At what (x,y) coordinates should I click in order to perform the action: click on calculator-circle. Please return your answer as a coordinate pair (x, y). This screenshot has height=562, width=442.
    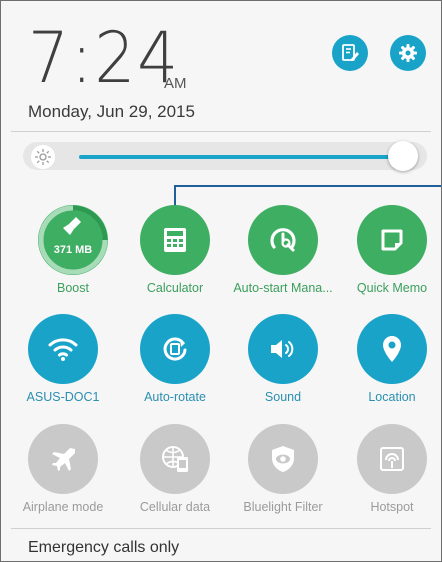
    Looking at the image, I should click on (175, 240).